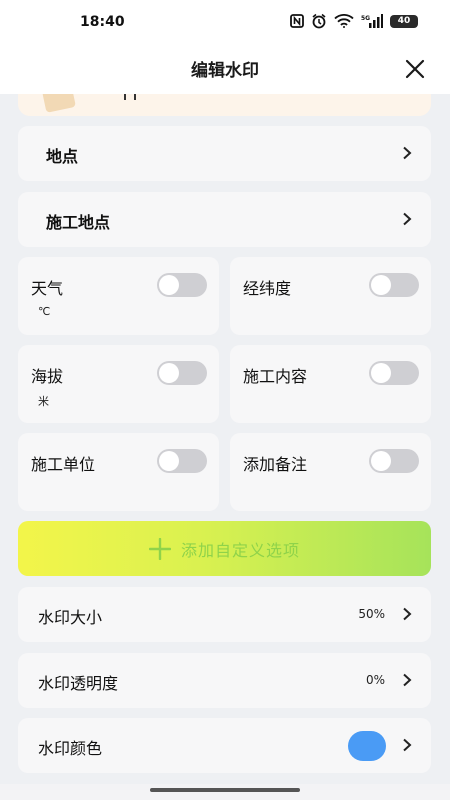 The width and height of the screenshot is (450, 800). I want to click on watermark-size-row: 水印大小 50%, so click(224, 614).